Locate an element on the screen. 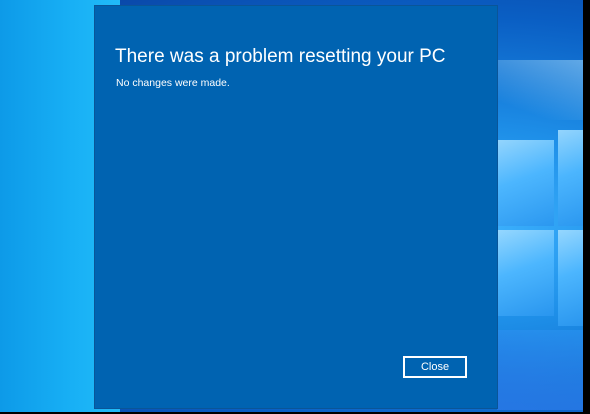 The height and width of the screenshot is (414, 590). windows-logo-icon is located at coordinates (539, 230).